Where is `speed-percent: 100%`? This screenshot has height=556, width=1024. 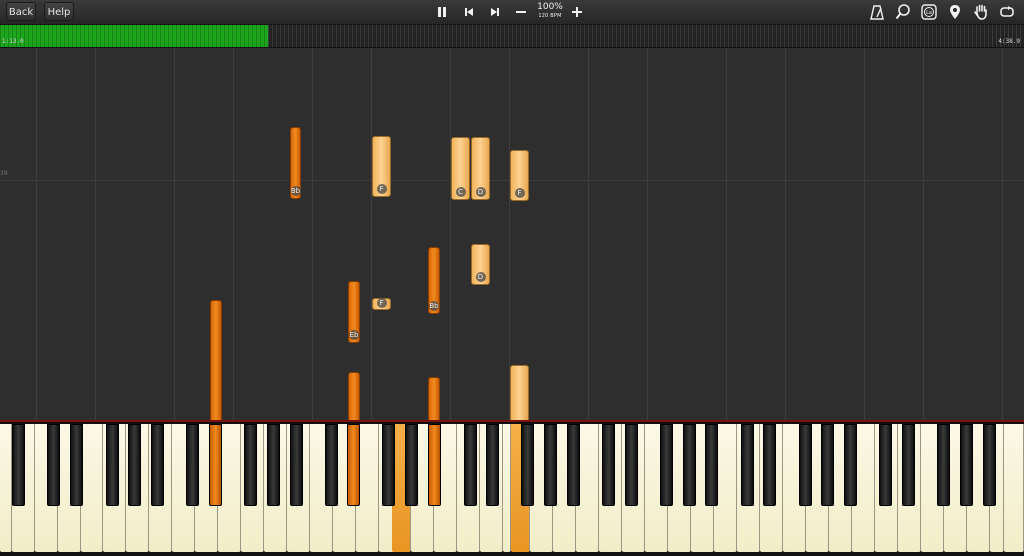 speed-percent: 100% is located at coordinates (550, 7).